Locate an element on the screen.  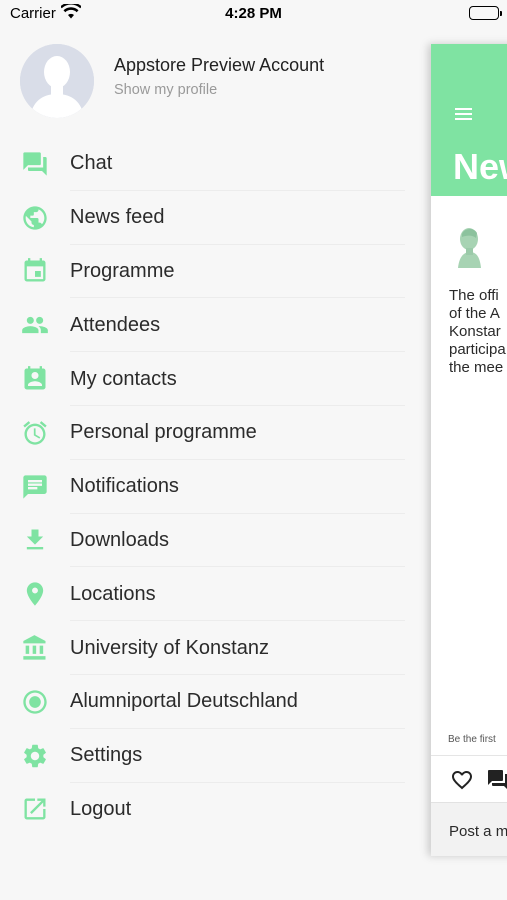
gear-icon is located at coordinates (35, 756).